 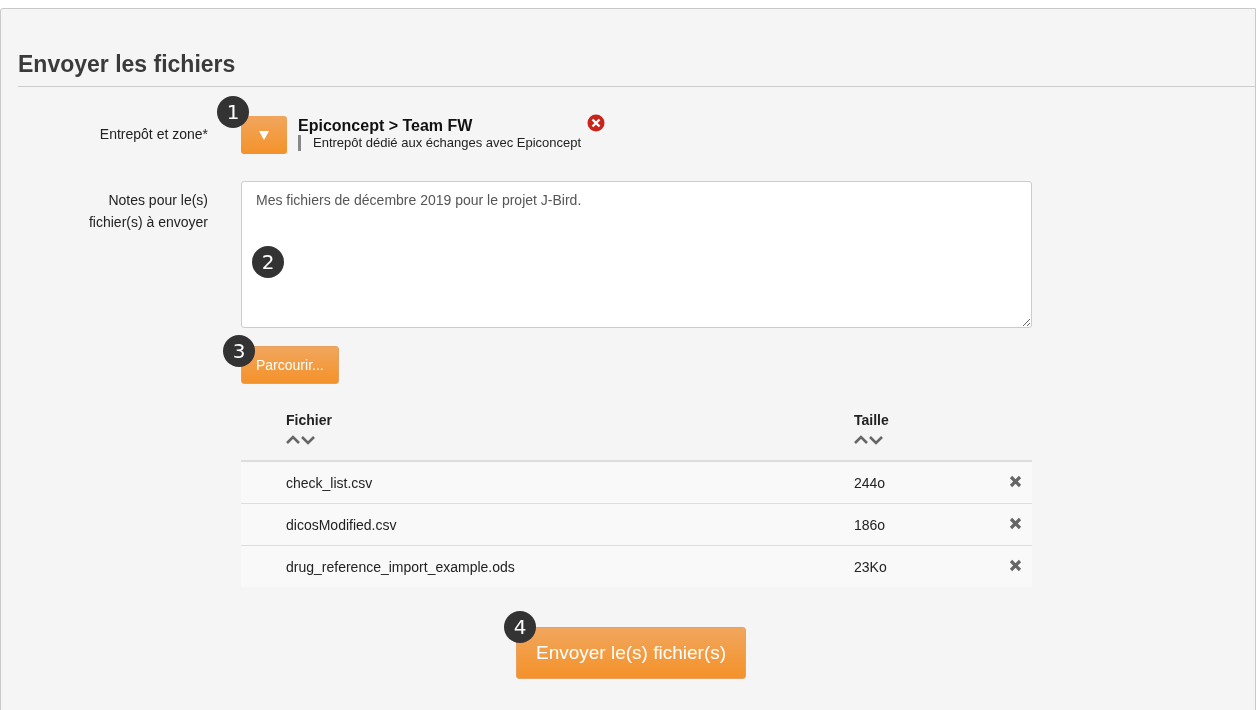 What do you see at coordinates (440, 143) in the screenshot?
I see `warehouse-description: Entrepôt dédié aux échanges avec Epiconcept` at bounding box center [440, 143].